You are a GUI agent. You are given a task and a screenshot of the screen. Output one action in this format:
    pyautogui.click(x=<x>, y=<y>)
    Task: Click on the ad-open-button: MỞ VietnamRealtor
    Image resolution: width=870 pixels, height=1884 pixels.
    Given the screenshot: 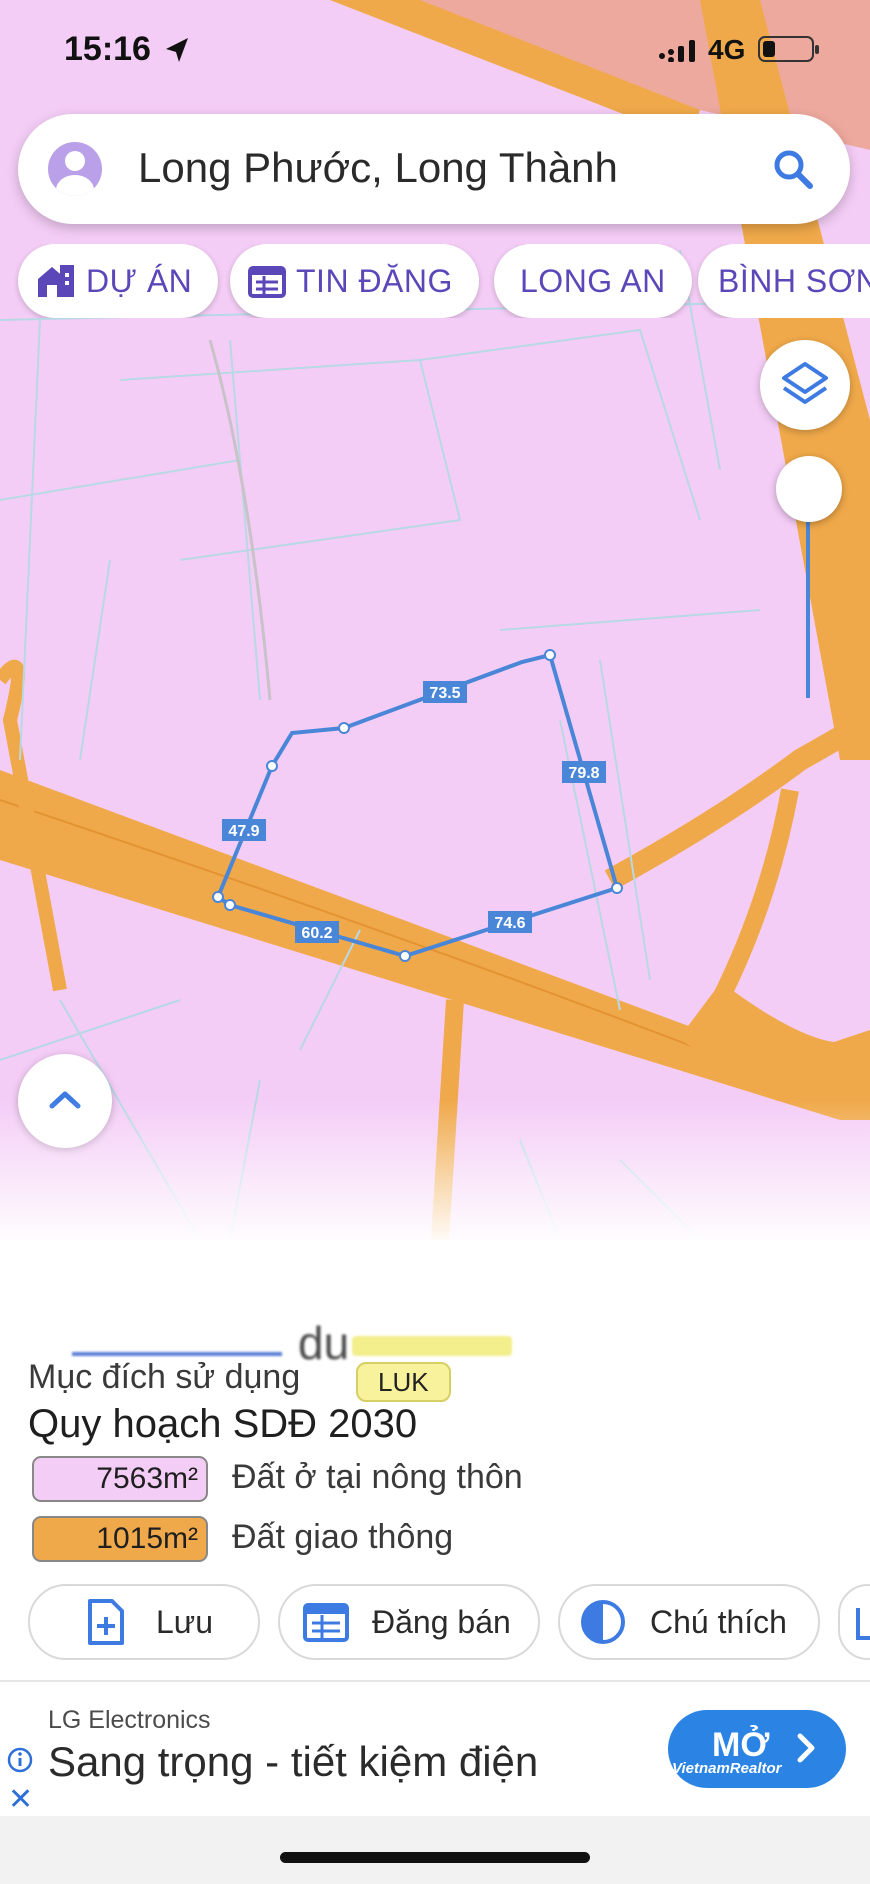 What is the action you would take?
    pyautogui.click(x=757, y=1749)
    